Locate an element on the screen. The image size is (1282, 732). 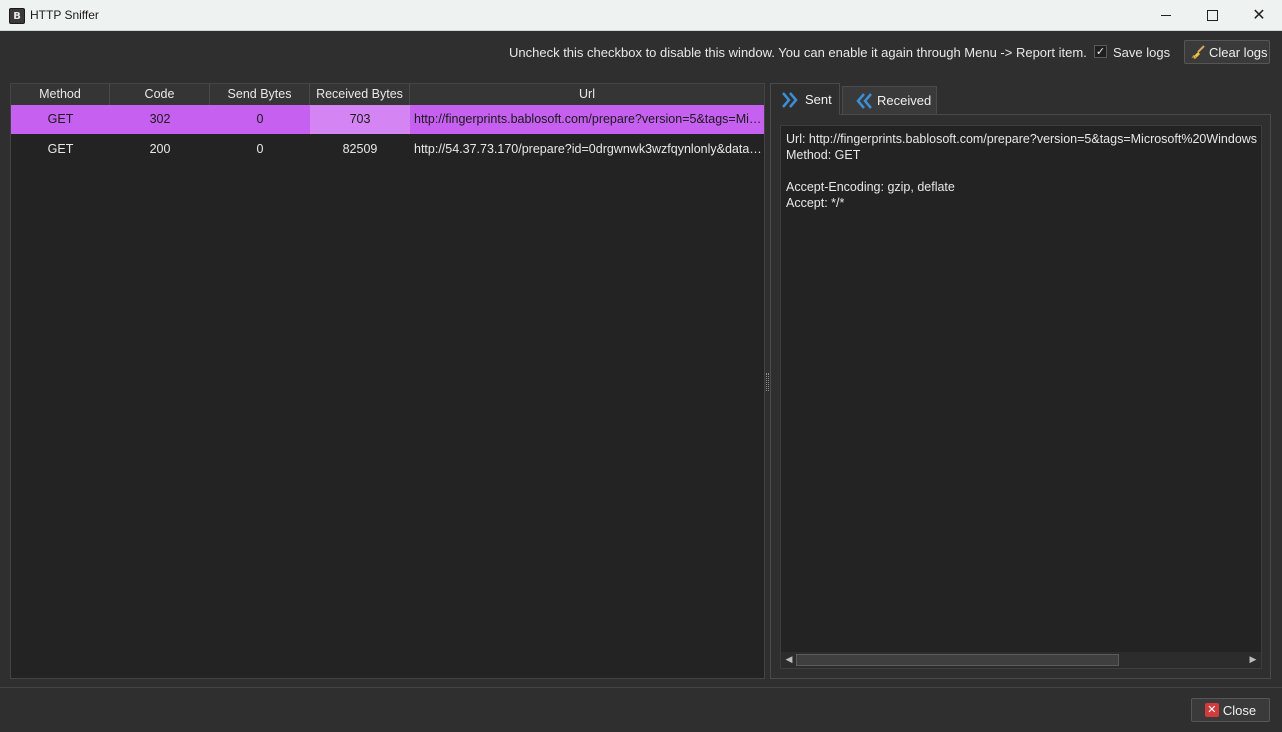
tab-received: Received is located at coordinates (889, 100).